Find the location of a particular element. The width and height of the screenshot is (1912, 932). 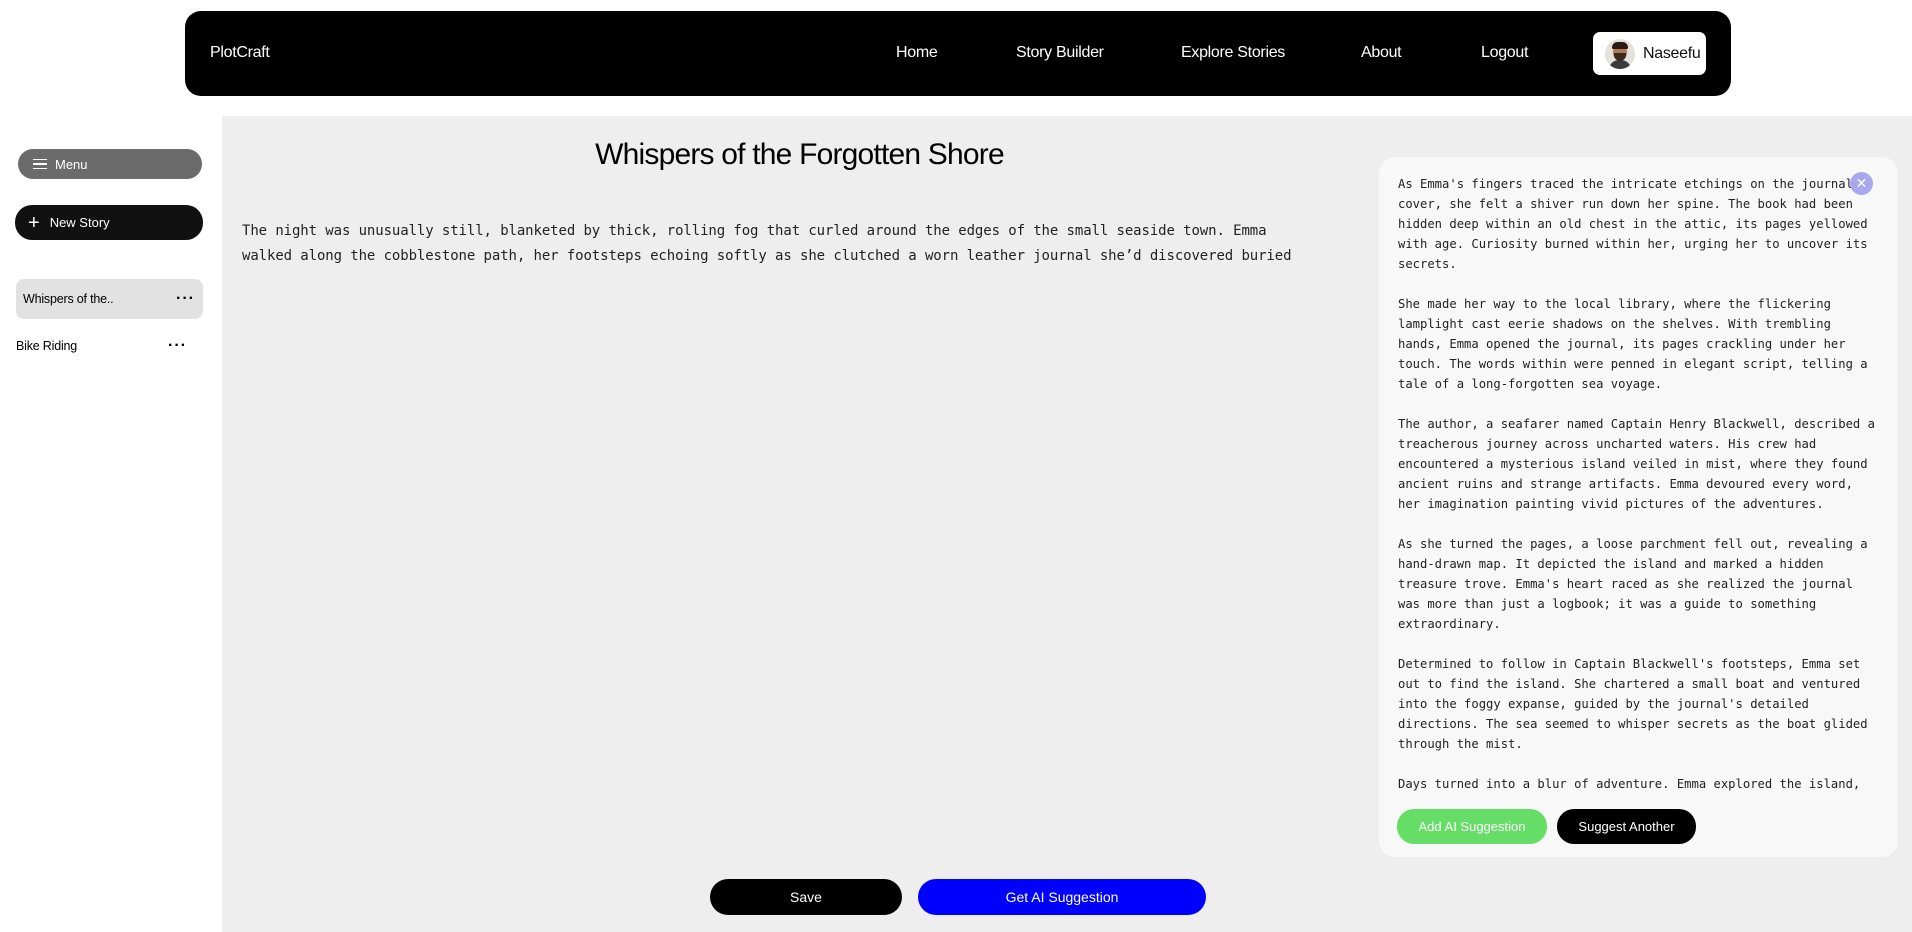

avatar is located at coordinates (1620, 53).